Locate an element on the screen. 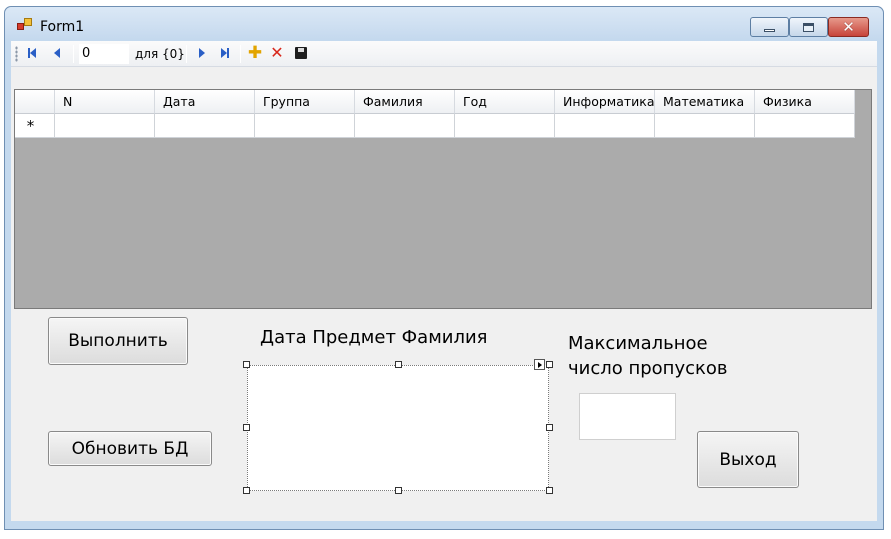 This screenshot has width=891, height=539. add-new-button: ✚ is located at coordinates (255, 53).